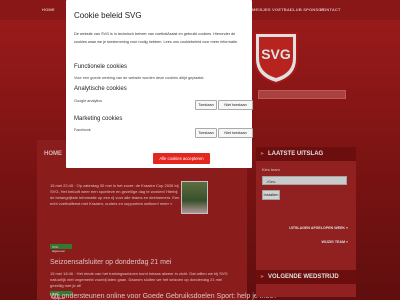 Image resolution: width=400 pixels, height=300 pixels. What do you see at coordinates (98, 119) in the screenshot?
I see `section-title-marketing: Marketing cookies` at bounding box center [98, 119].